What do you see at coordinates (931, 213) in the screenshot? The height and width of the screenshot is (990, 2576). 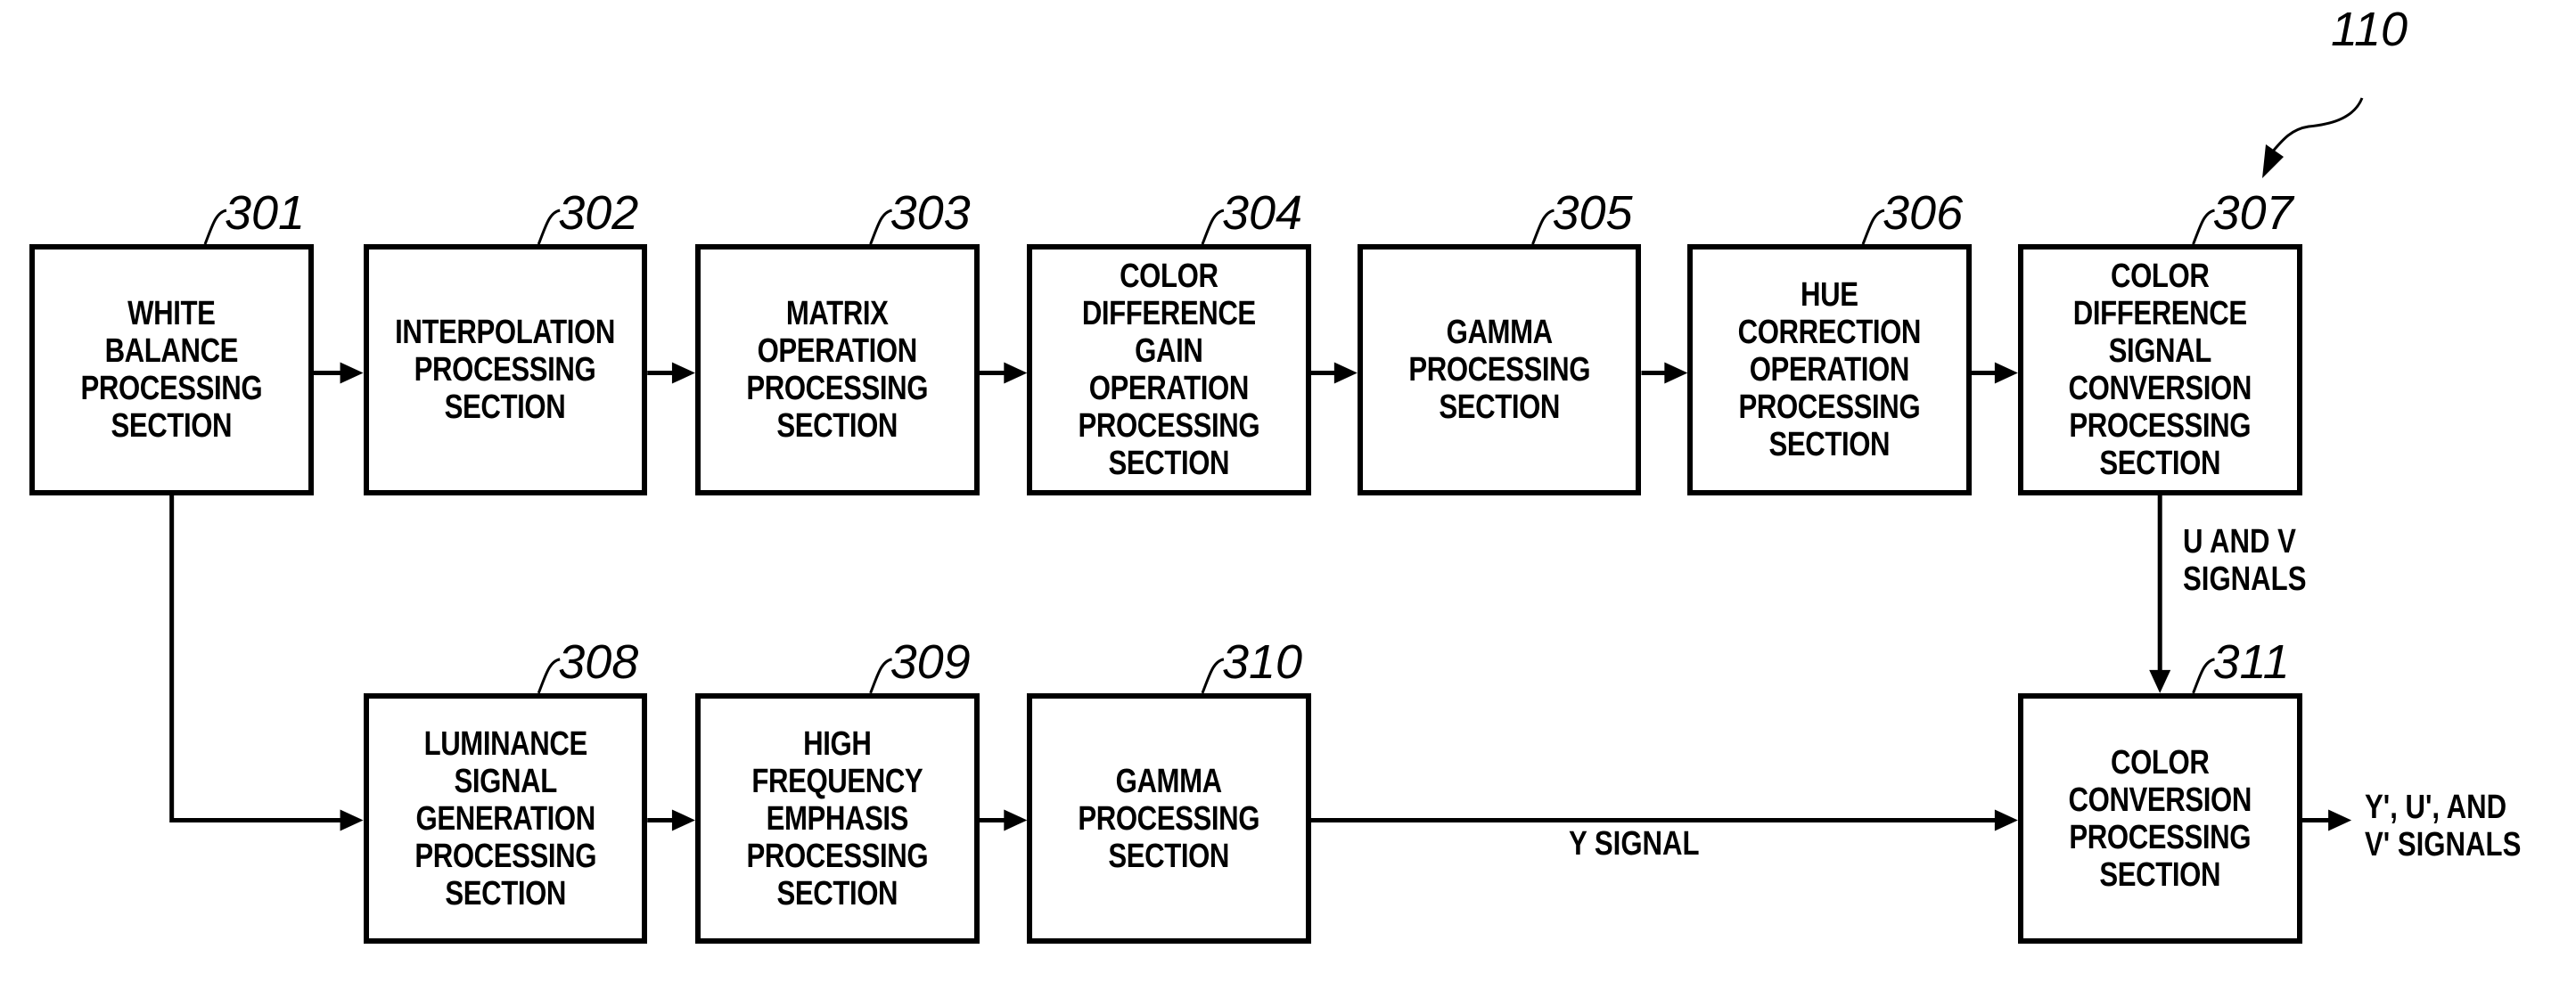 I see `ref-numeral-303: 303` at bounding box center [931, 213].